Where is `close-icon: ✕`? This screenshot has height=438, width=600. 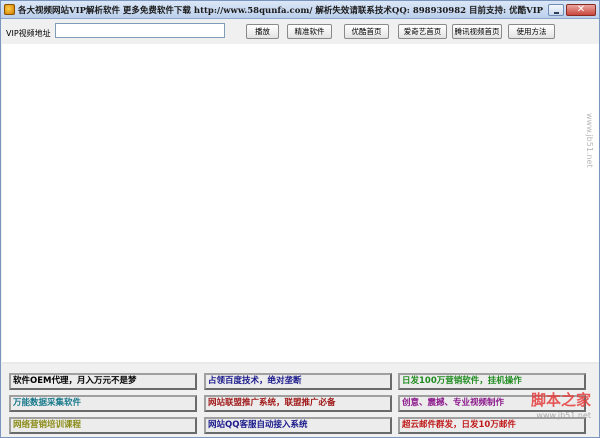 close-icon: ✕ is located at coordinates (581, 9).